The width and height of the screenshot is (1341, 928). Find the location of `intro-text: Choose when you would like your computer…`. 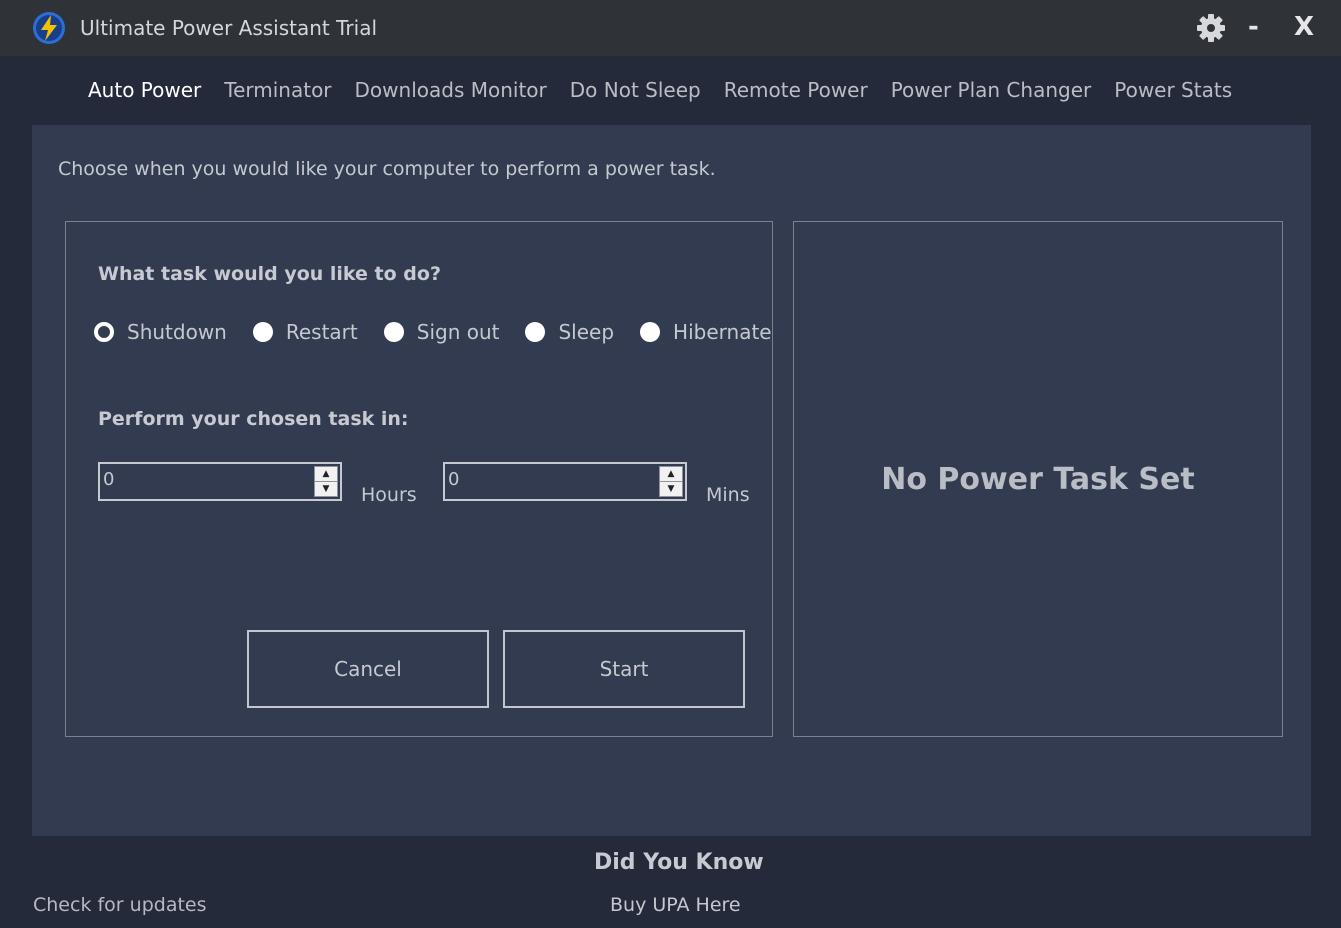

intro-text: Choose when you would like your computer… is located at coordinates (387, 169).